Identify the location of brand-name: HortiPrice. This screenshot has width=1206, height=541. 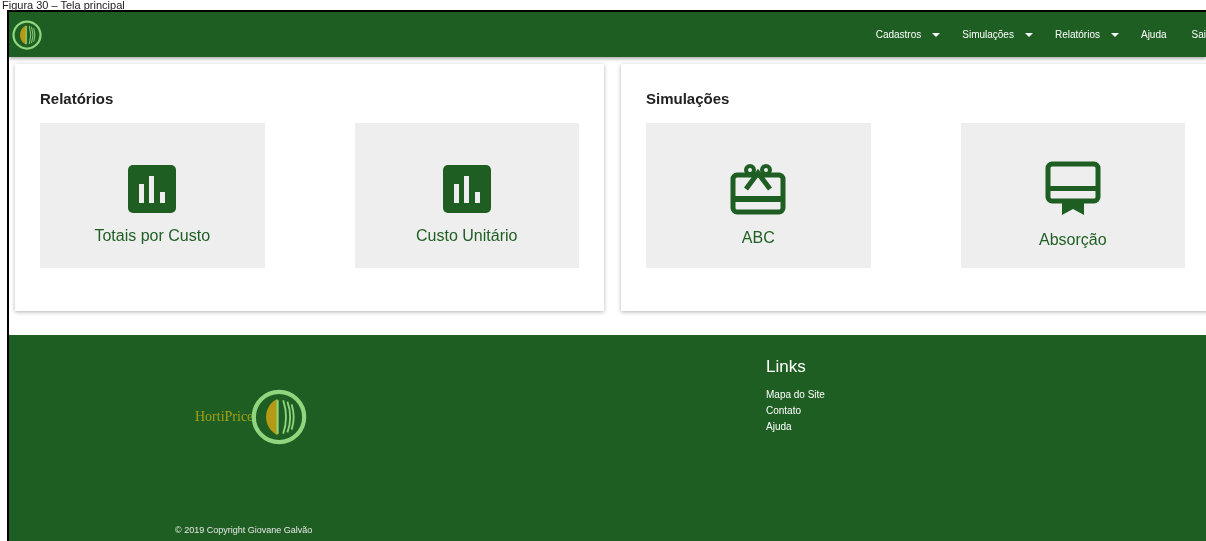
(224, 417).